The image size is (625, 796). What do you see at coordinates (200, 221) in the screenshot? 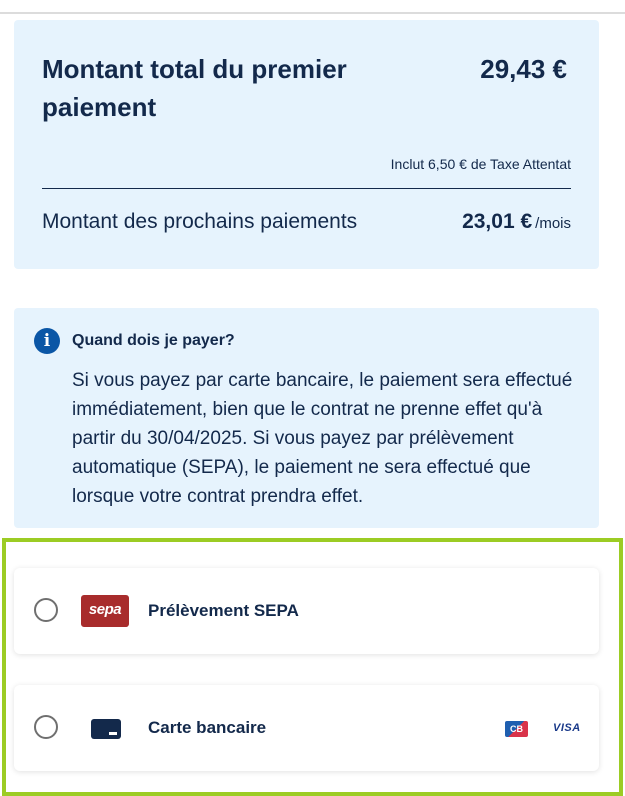
I see `next-payments-label: Montant des prochains paiements` at bounding box center [200, 221].